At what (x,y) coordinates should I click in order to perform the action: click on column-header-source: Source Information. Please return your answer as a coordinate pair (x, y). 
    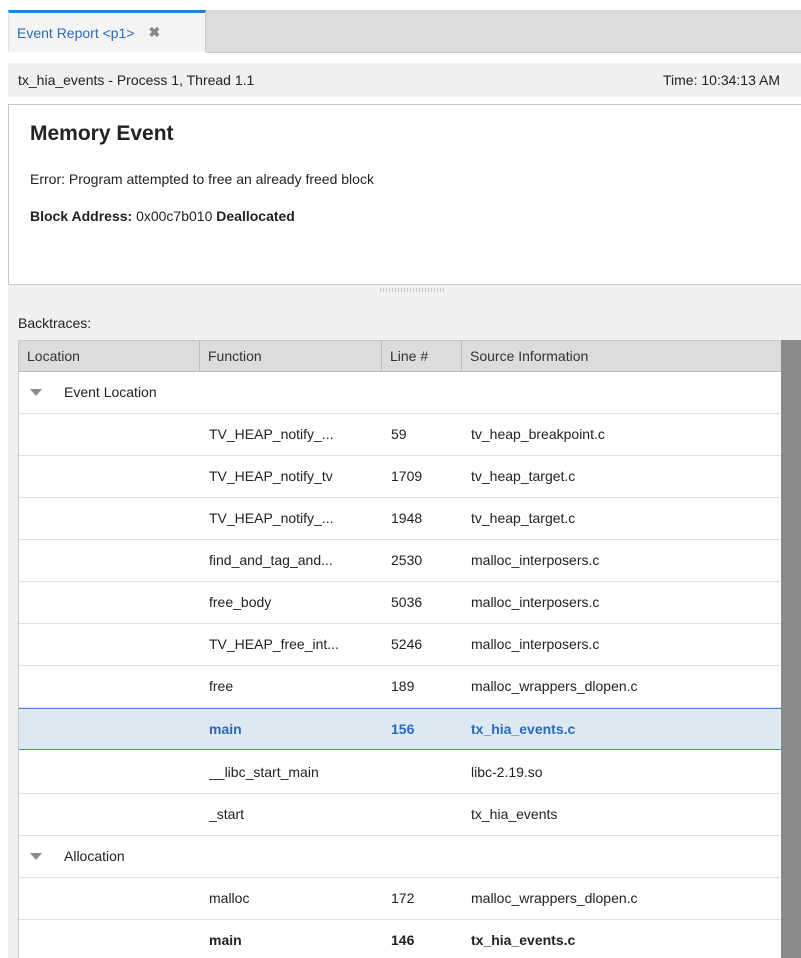
    Looking at the image, I should click on (622, 356).